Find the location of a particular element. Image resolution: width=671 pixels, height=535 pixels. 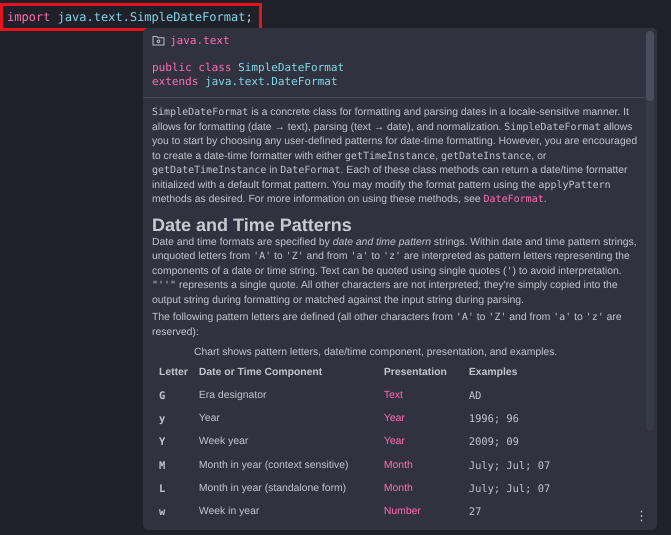

table-cell-text: Number is located at coordinates (402, 511).